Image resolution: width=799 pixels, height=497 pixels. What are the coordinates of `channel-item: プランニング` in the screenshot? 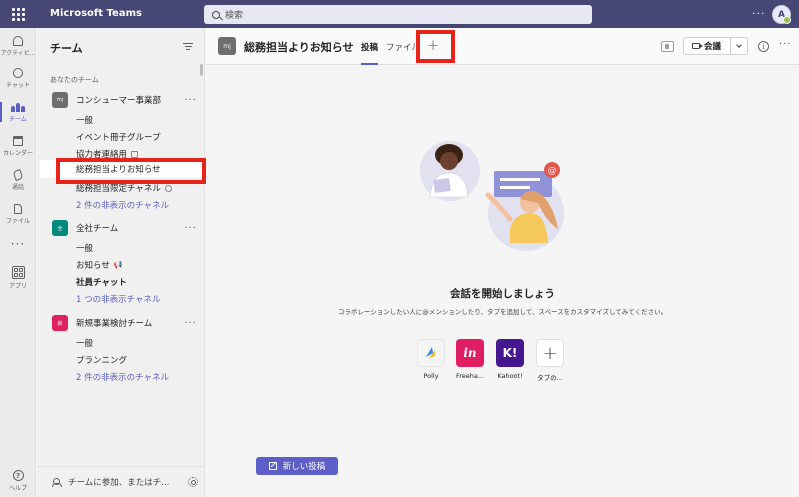 It's located at (101, 360).